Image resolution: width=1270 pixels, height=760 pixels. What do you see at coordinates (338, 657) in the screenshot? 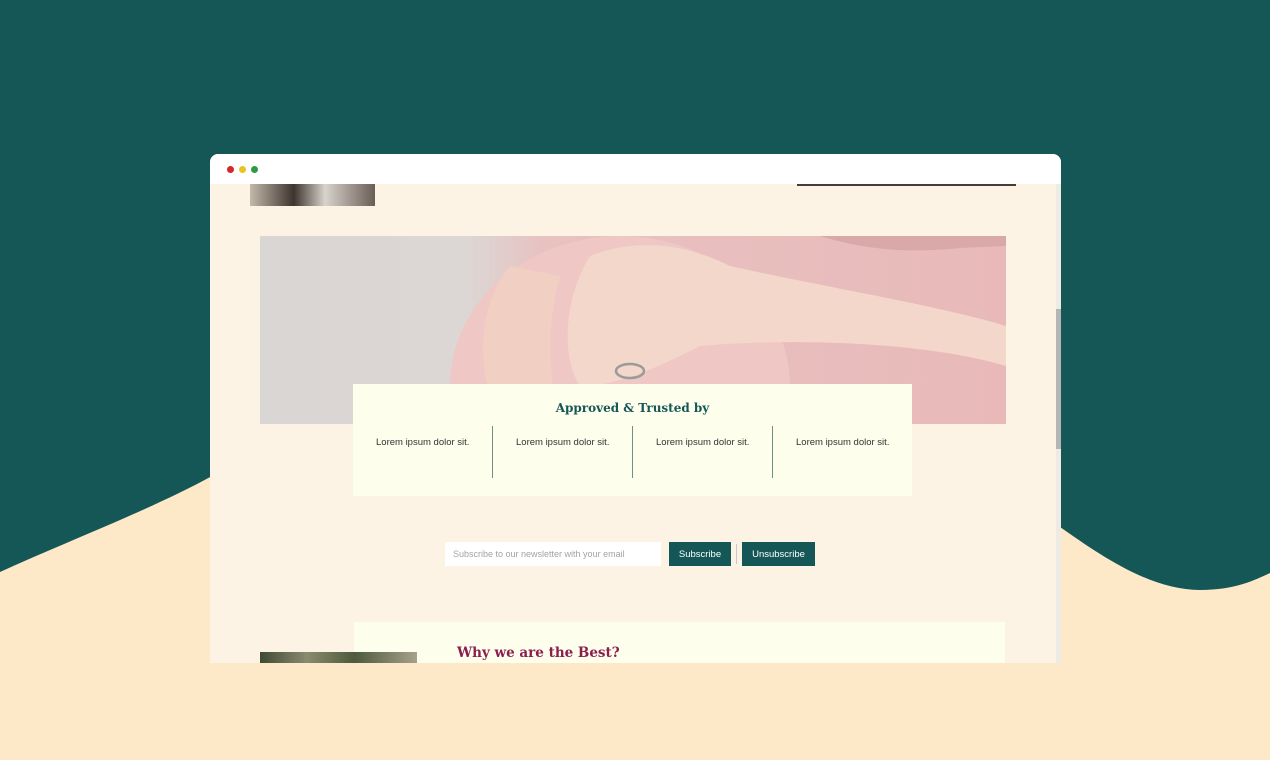
I see `why-best-photo` at bounding box center [338, 657].